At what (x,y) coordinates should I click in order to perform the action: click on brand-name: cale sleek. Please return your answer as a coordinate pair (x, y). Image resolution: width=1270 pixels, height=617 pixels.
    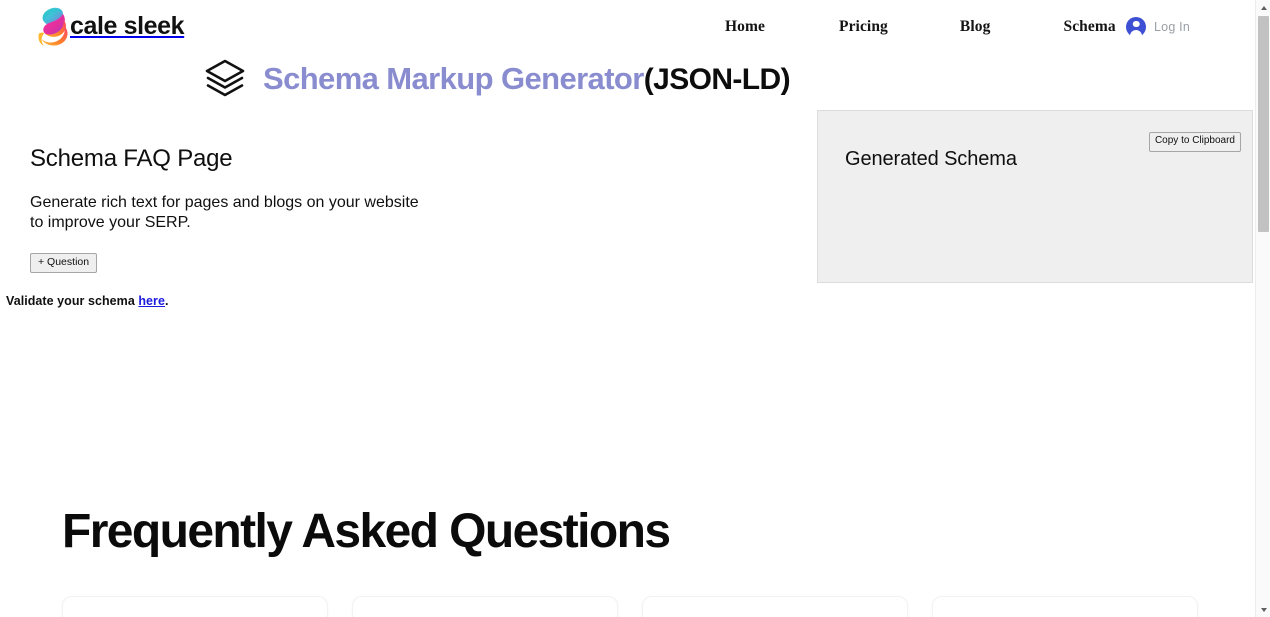
    Looking at the image, I should click on (127, 25).